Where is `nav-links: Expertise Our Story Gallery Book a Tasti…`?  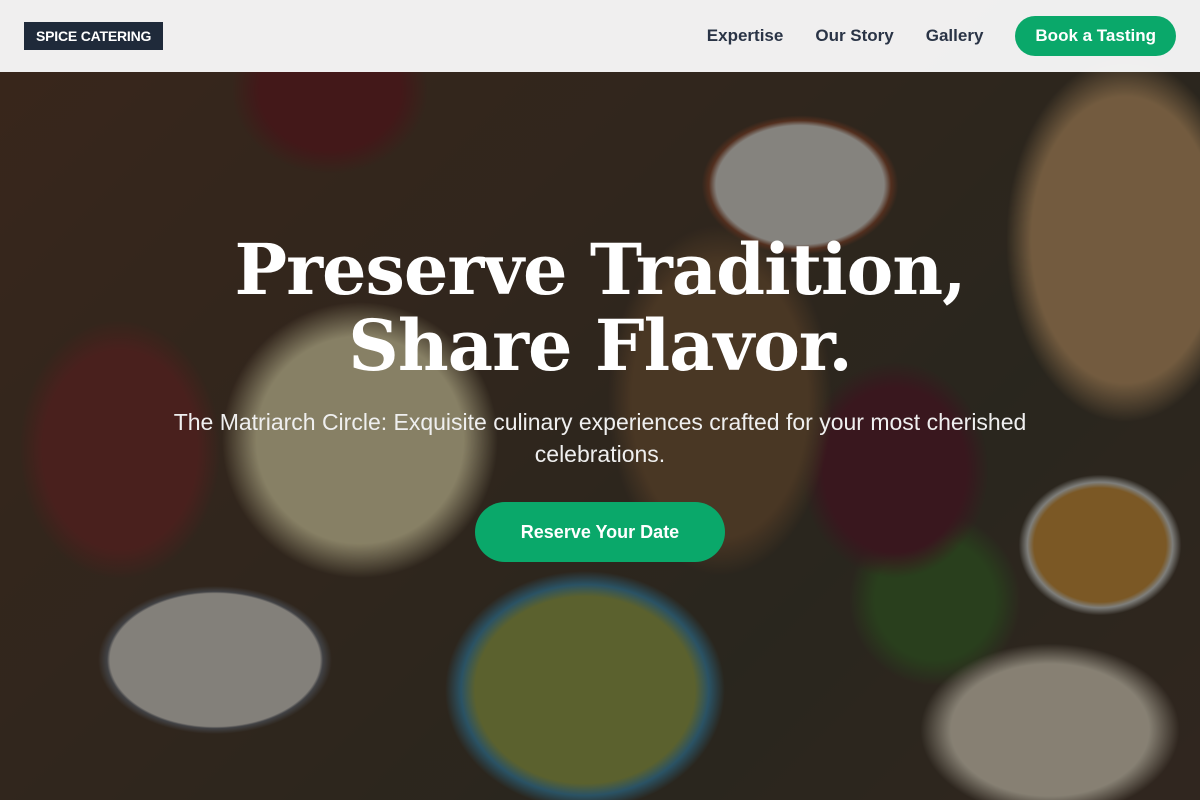
nav-links: Expertise Our Story Gallery Book a Tasti… is located at coordinates (941, 36).